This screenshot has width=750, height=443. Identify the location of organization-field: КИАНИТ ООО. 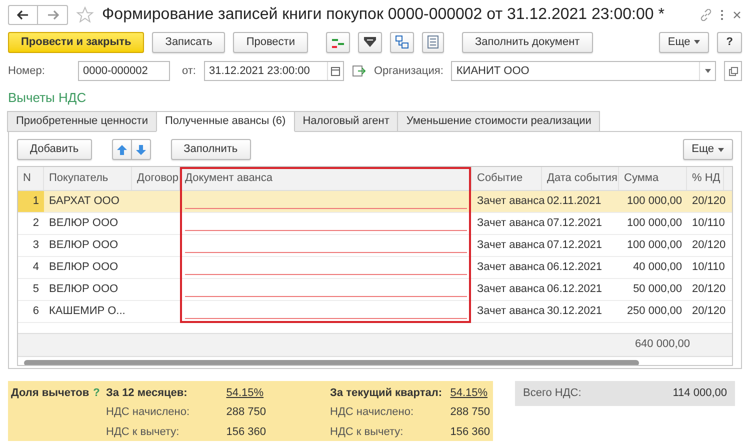
(583, 71).